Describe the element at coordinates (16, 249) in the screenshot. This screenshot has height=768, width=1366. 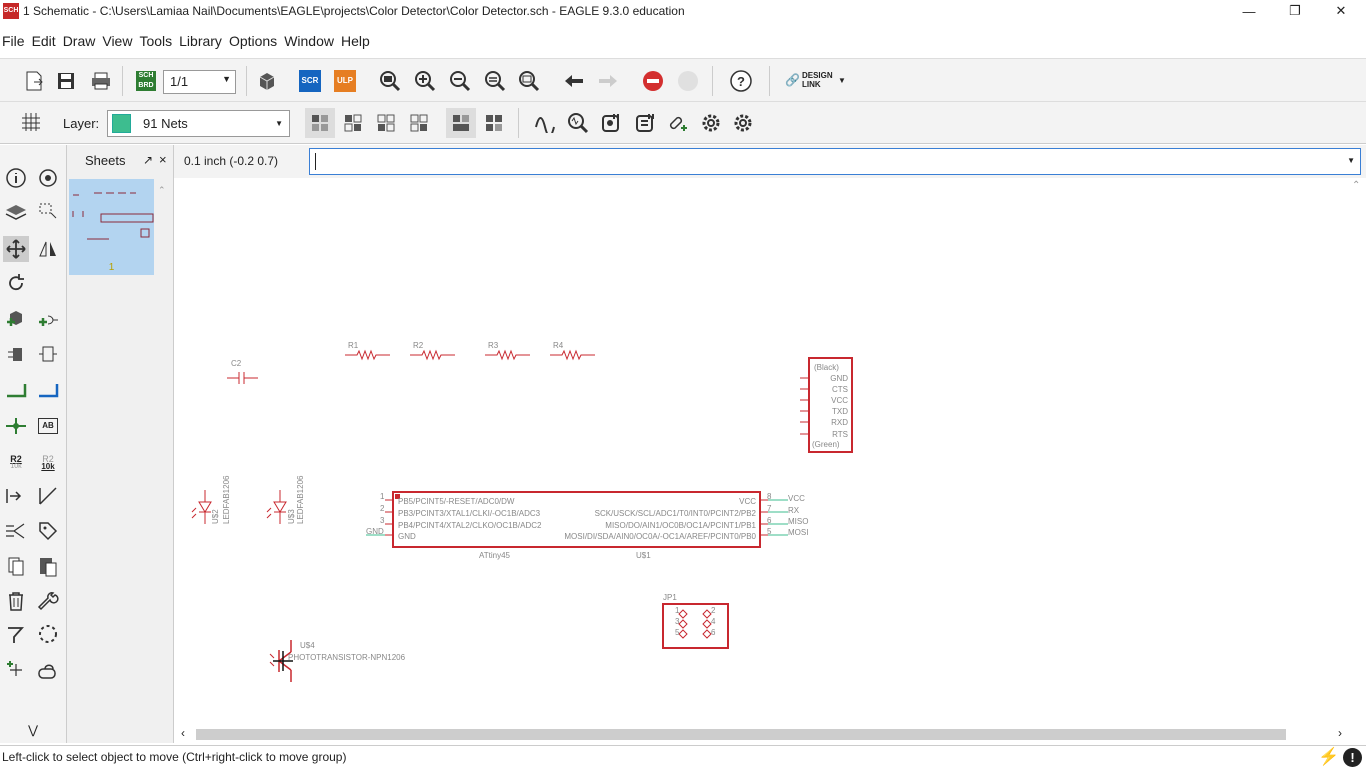
I see `move-icon` at that location.